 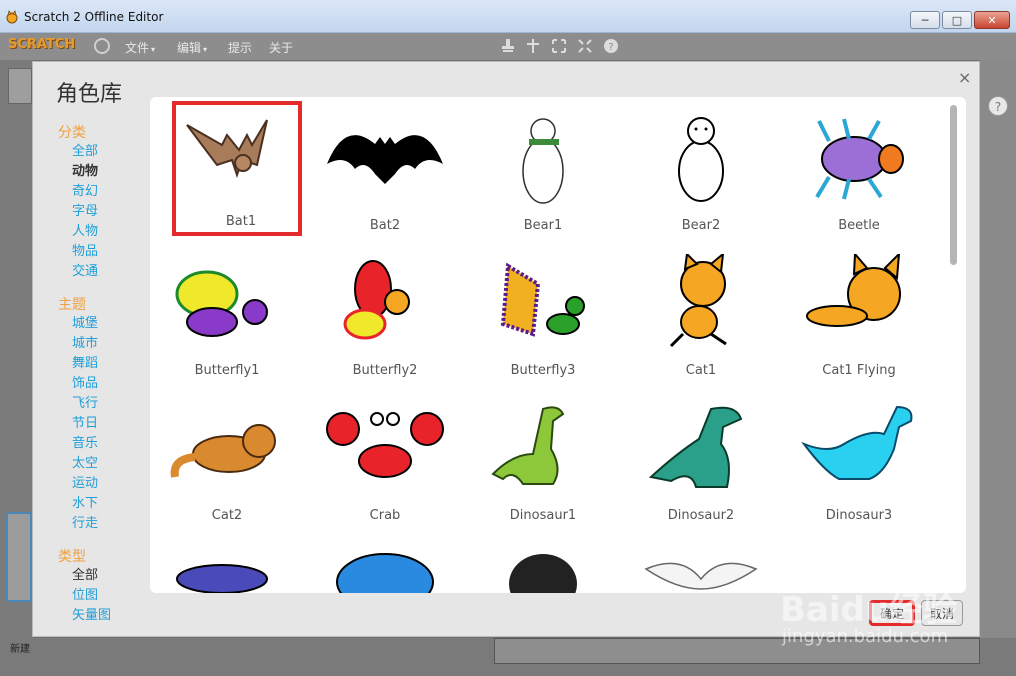 What do you see at coordinates (103, 152) in the screenshot?
I see `filter-all: 全部` at bounding box center [103, 152].